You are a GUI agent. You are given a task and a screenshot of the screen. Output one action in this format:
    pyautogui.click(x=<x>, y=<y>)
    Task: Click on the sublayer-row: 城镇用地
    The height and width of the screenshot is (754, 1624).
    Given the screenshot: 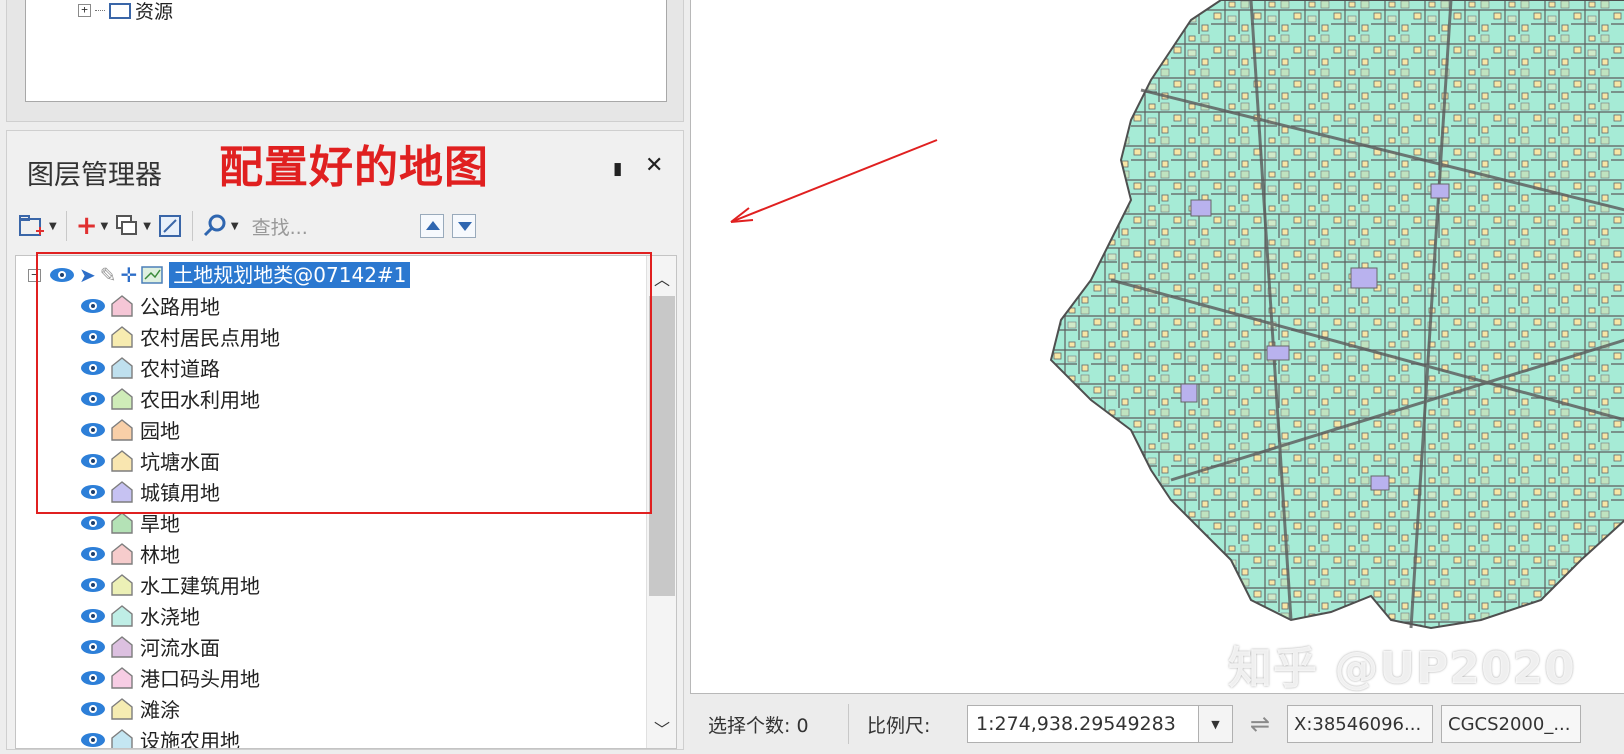 What is the action you would take?
    pyautogui.click(x=180, y=491)
    